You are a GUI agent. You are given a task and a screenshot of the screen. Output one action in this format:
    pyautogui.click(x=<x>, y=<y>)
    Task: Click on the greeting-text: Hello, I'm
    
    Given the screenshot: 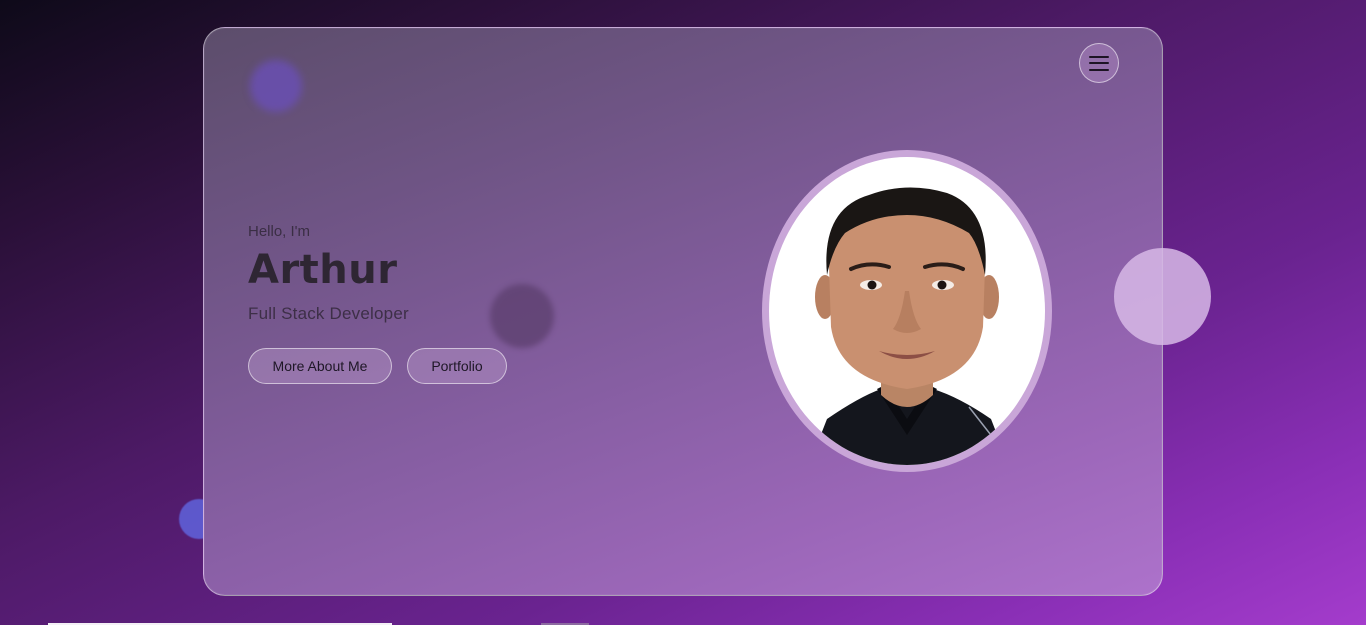 What is the action you would take?
    pyautogui.click(x=279, y=231)
    